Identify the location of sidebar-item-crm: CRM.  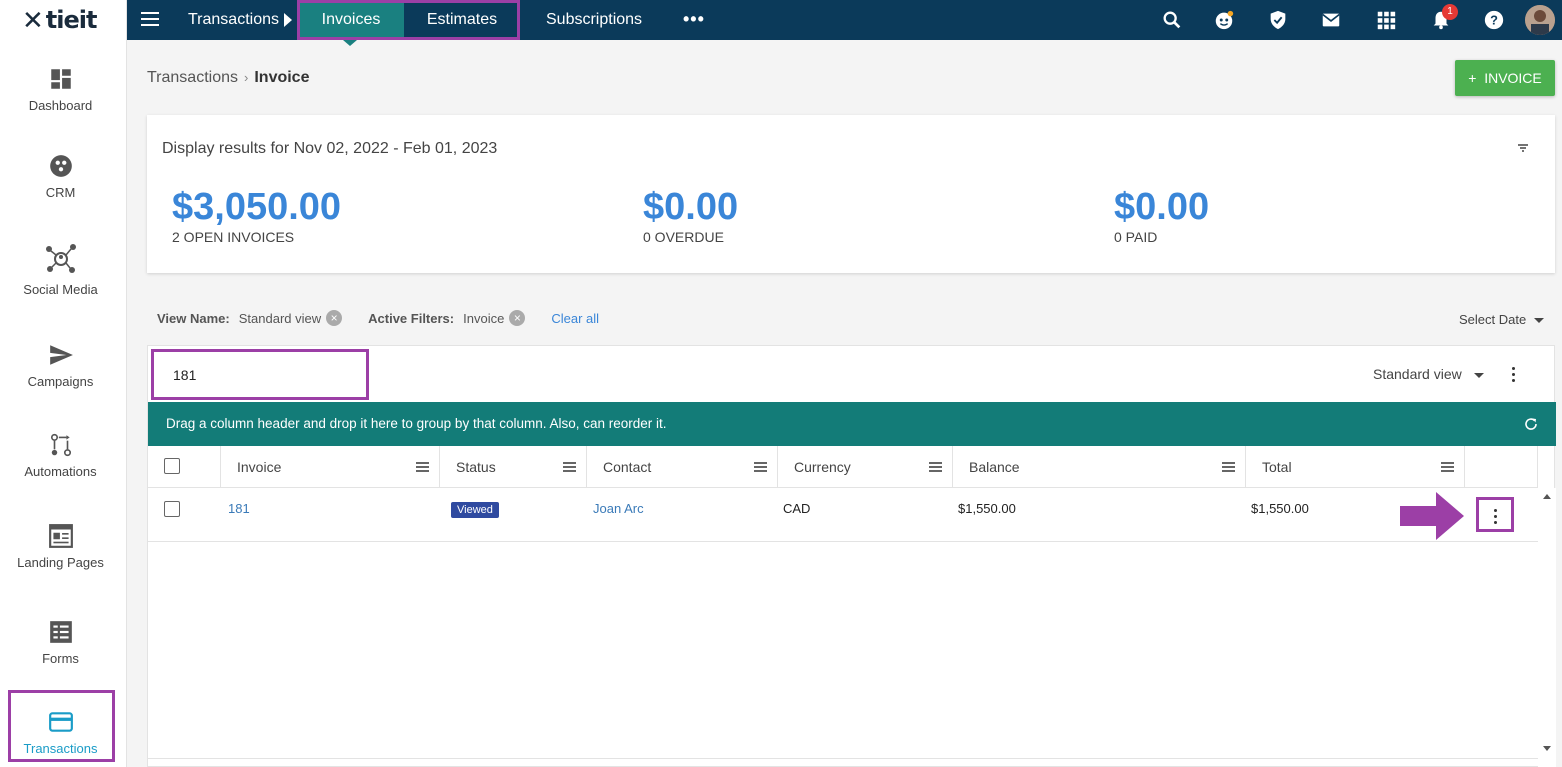
(60, 176).